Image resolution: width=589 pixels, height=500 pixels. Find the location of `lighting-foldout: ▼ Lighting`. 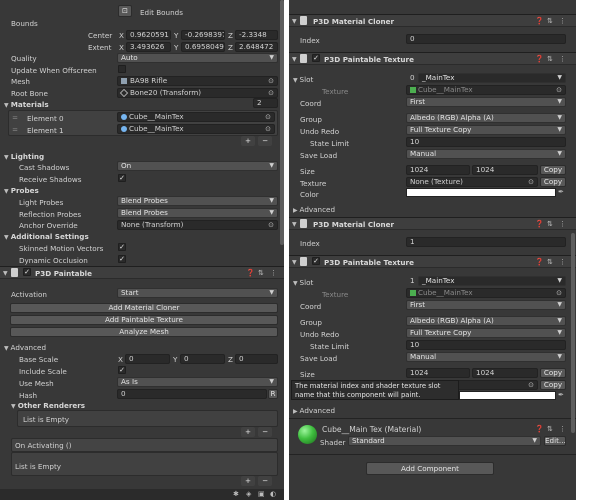

lighting-foldout: ▼ Lighting is located at coordinates (24, 156).